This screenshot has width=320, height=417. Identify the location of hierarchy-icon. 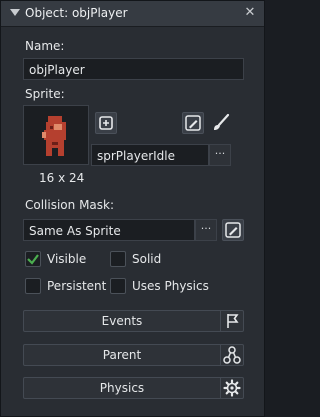
(231, 355).